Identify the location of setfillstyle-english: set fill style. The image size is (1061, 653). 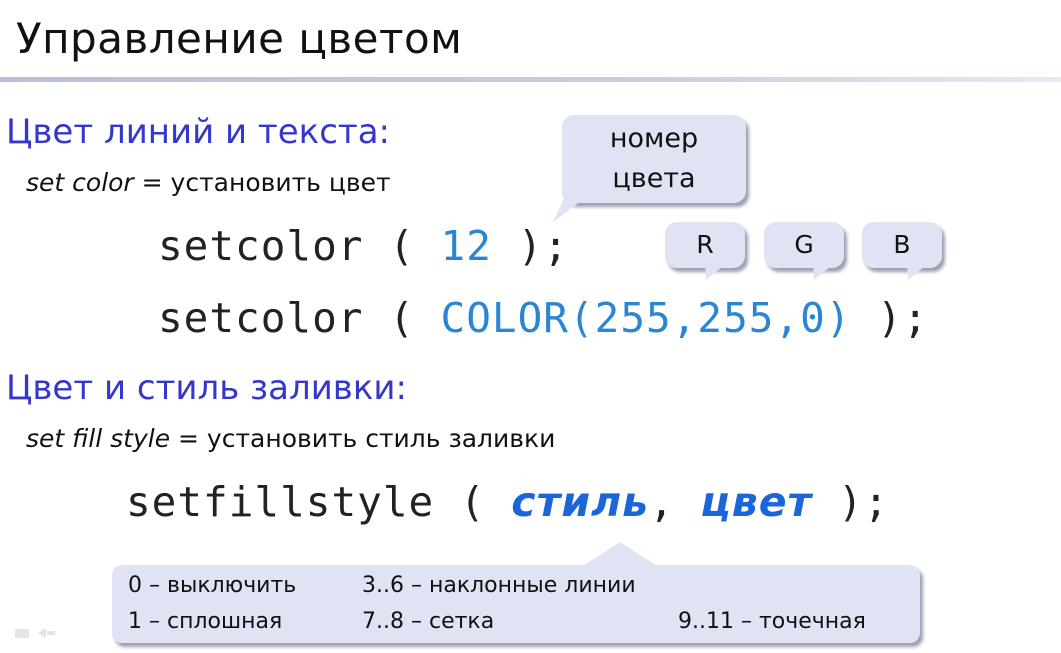
(98, 438).